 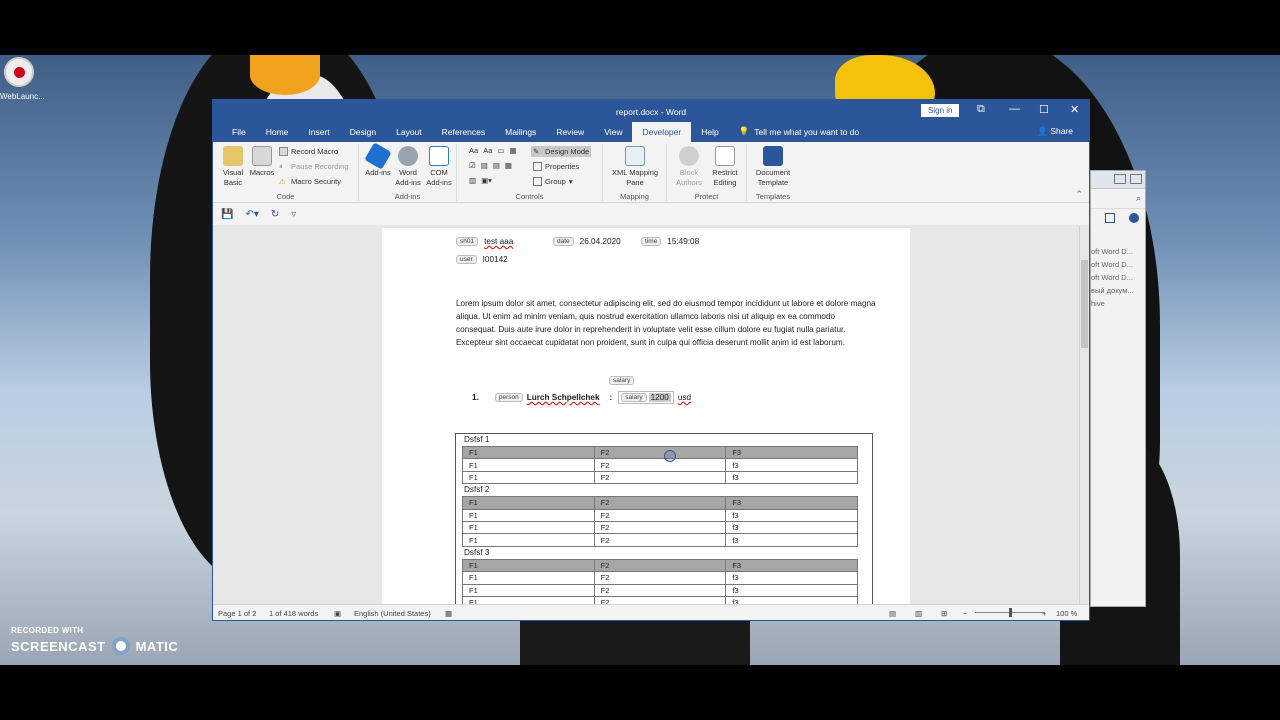 I want to click on minimize-icon: —, so click(x=1014, y=109).